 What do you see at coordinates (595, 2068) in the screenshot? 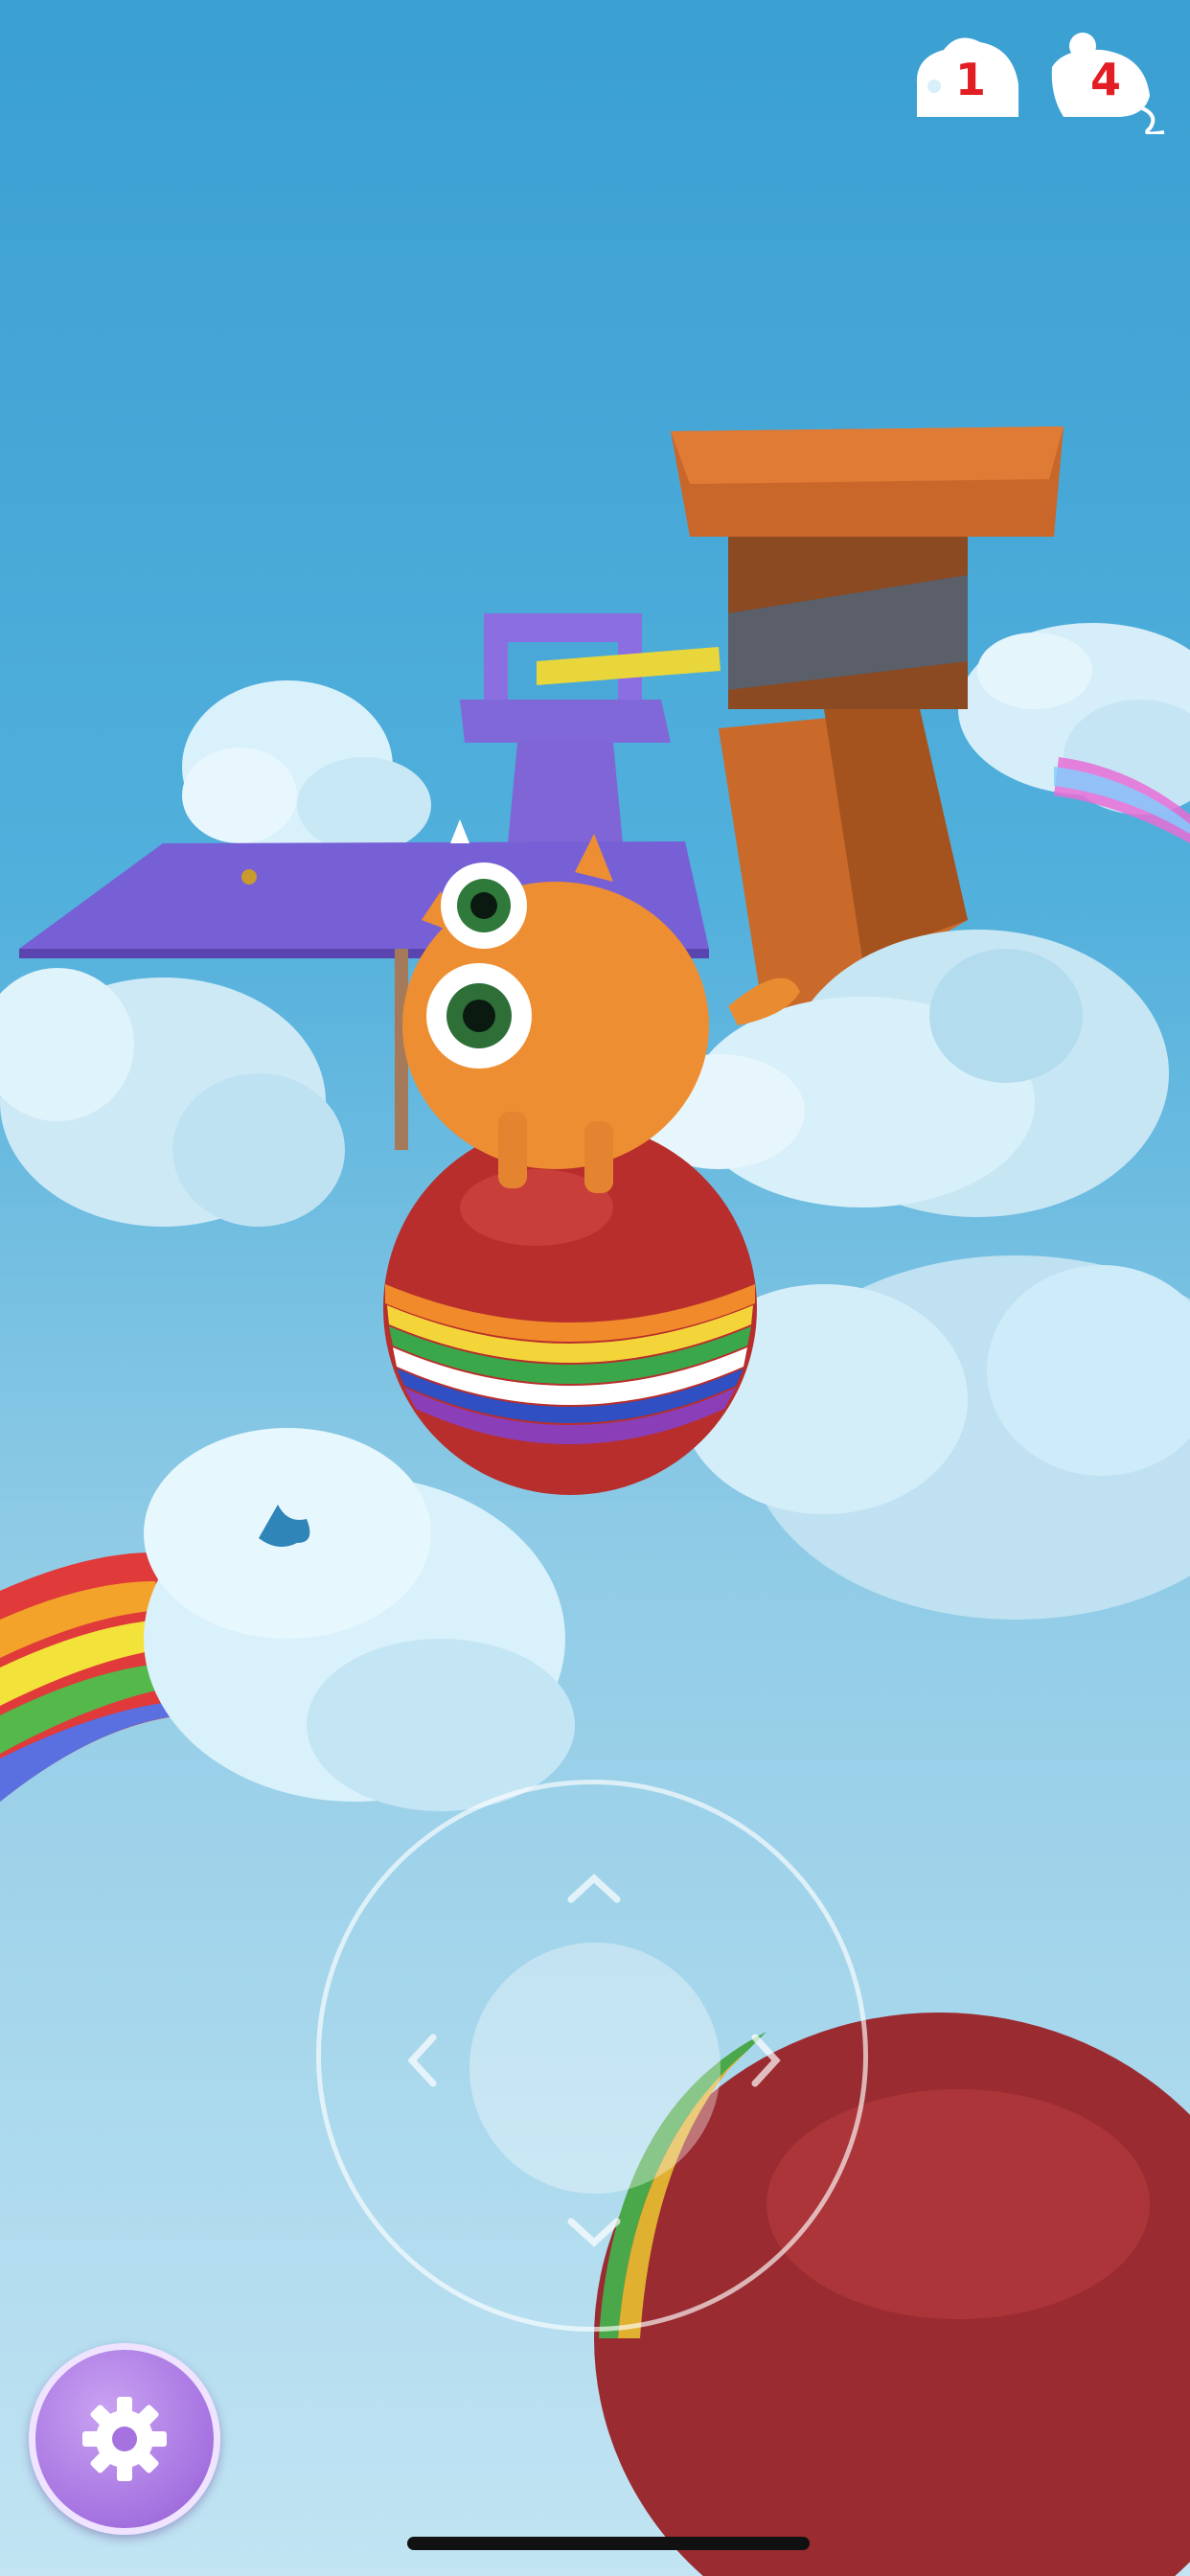
I see `joystick-knob` at bounding box center [595, 2068].